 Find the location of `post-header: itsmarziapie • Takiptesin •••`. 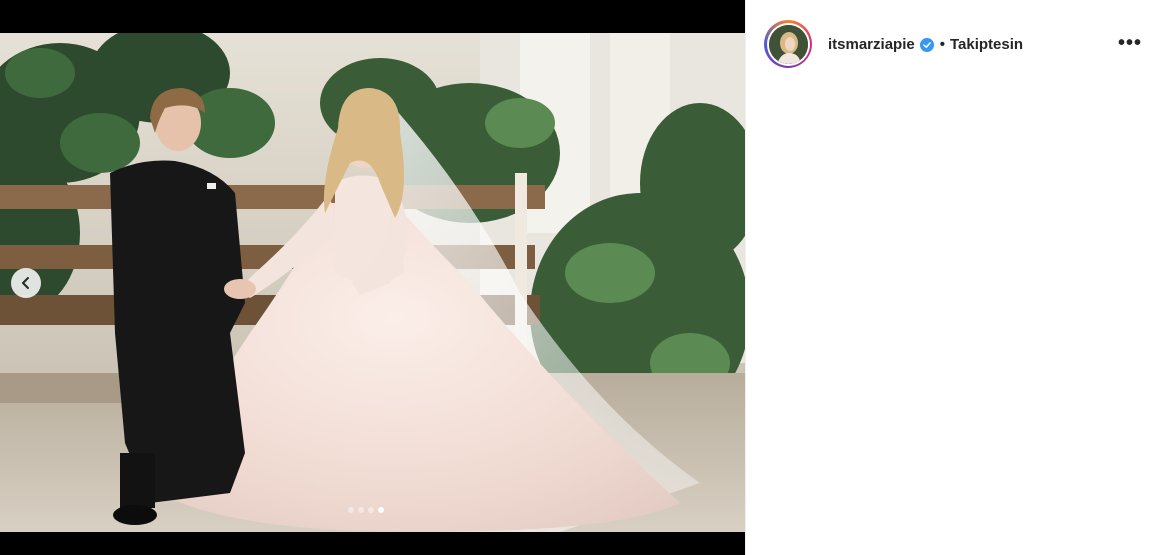

post-header: itsmarziapie • Takiptesin ••• is located at coordinates (950, 45).